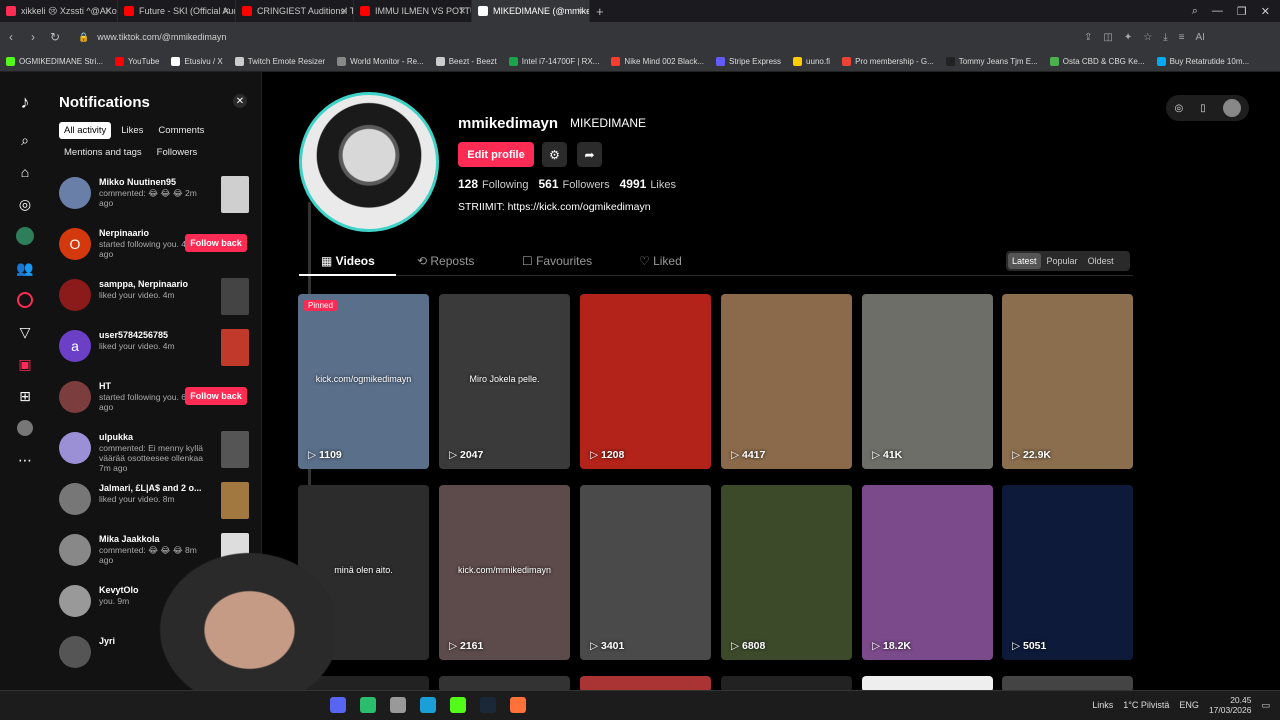  What do you see at coordinates (493, 184) in the screenshot?
I see `following-stat: 128 Following` at bounding box center [493, 184].